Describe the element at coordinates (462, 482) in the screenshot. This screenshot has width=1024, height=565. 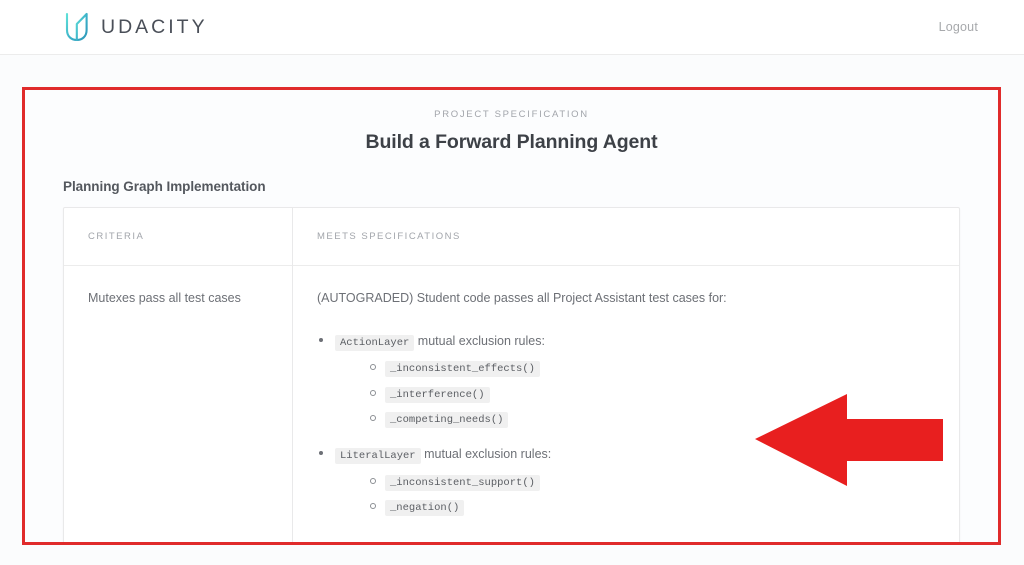
I see `code-inconsistent-support: _inconsistent_support()` at that location.